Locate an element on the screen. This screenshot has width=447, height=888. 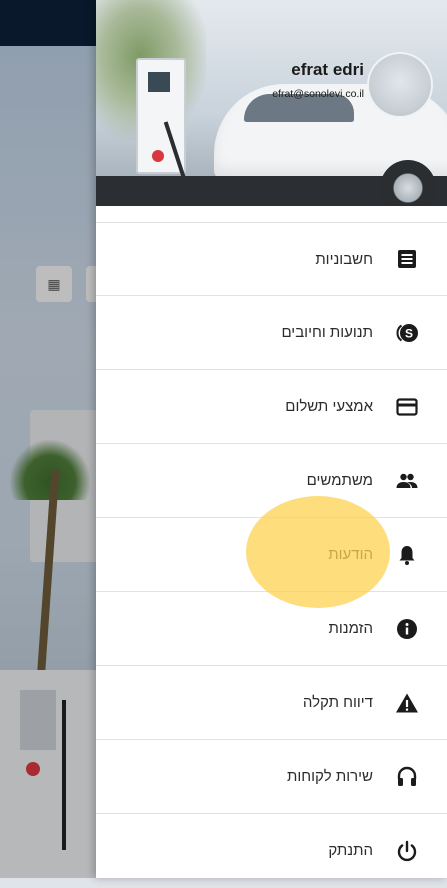
header-charger-screen is located at coordinates (159, 82).